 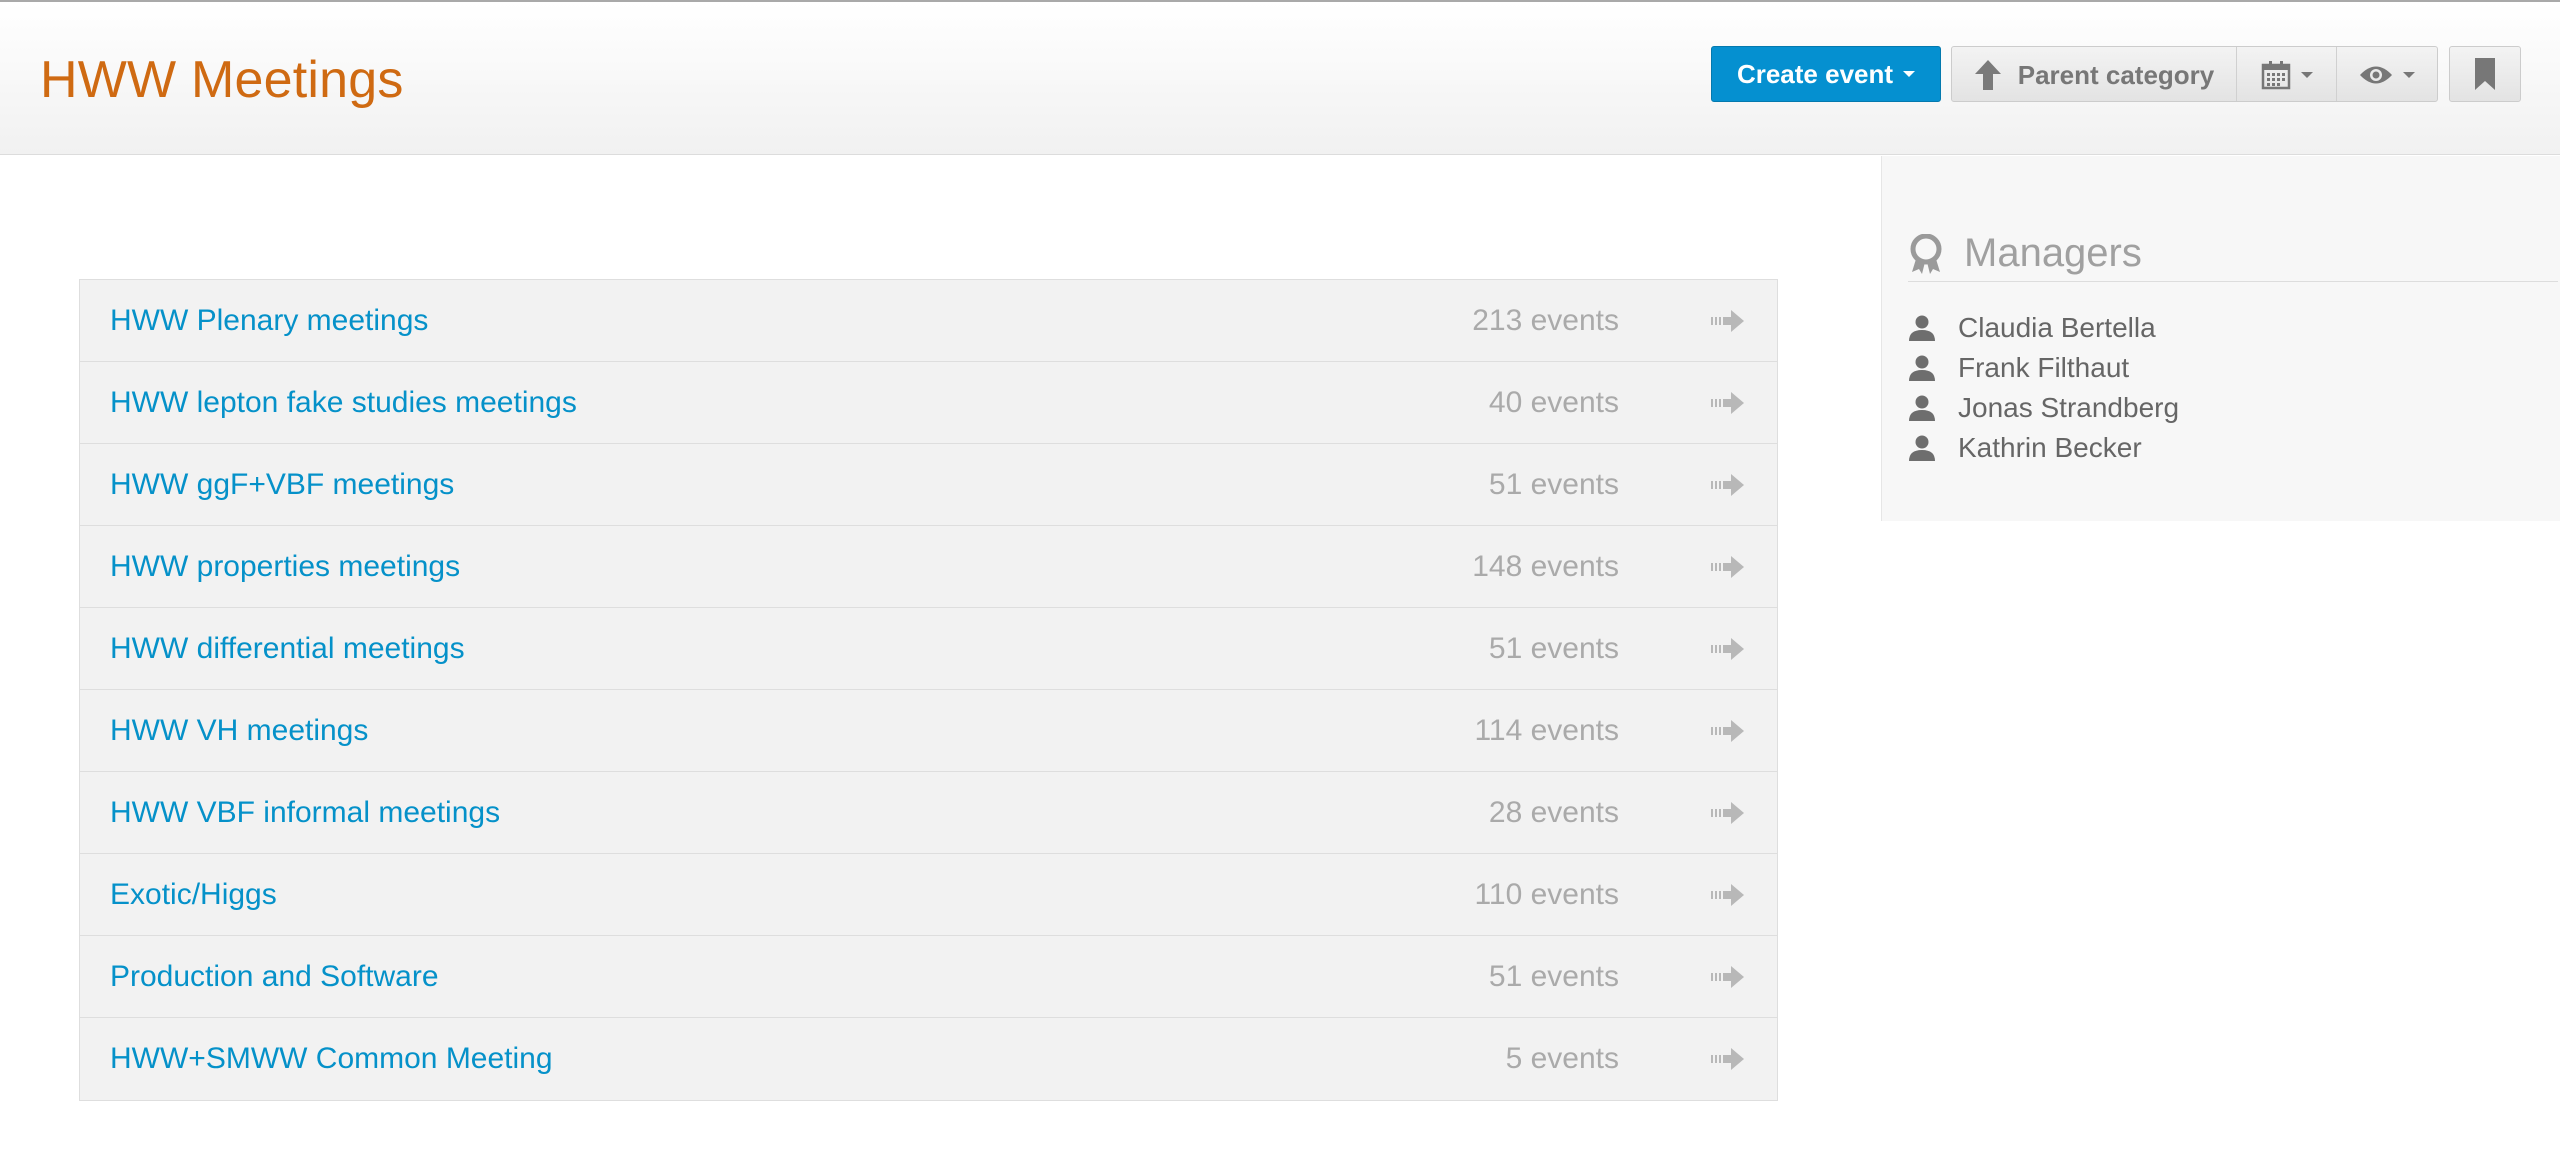 What do you see at coordinates (1553, 402) in the screenshot?
I see `category-event-count: 40 events` at bounding box center [1553, 402].